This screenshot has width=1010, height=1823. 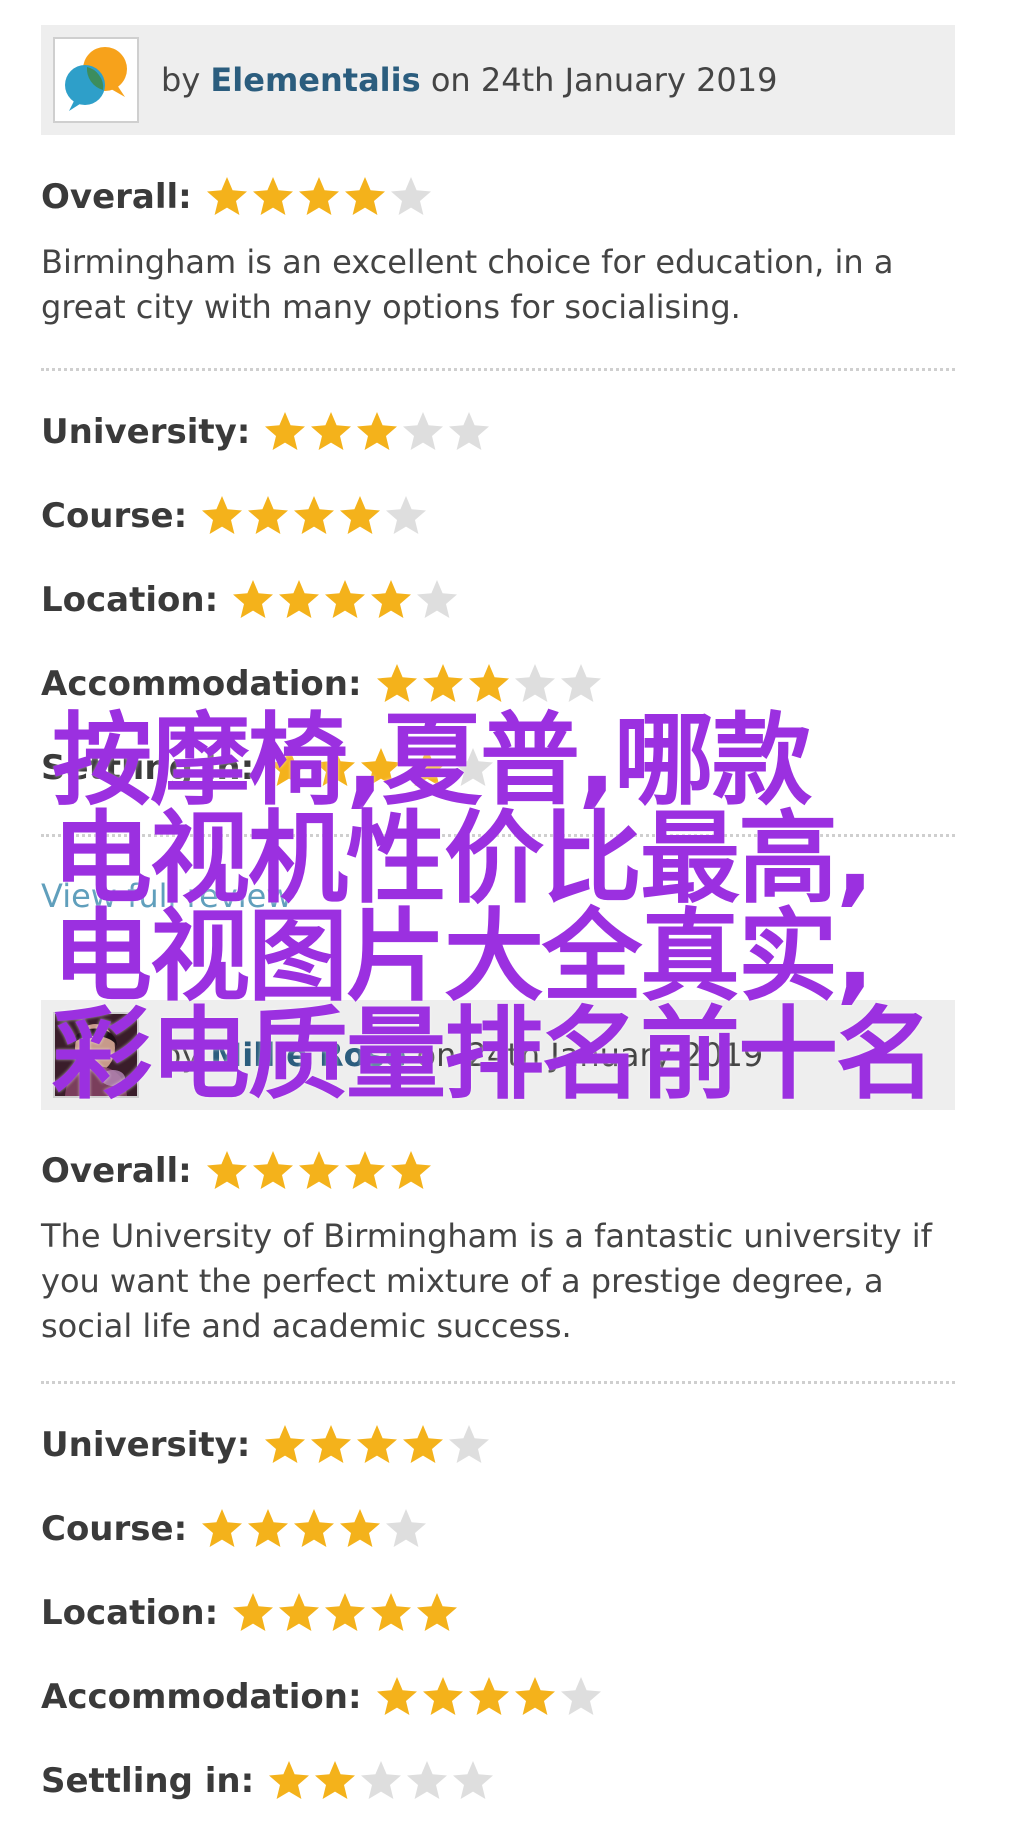 I want to click on review-date: on 24th January 2019, so click(x=604, y=80).